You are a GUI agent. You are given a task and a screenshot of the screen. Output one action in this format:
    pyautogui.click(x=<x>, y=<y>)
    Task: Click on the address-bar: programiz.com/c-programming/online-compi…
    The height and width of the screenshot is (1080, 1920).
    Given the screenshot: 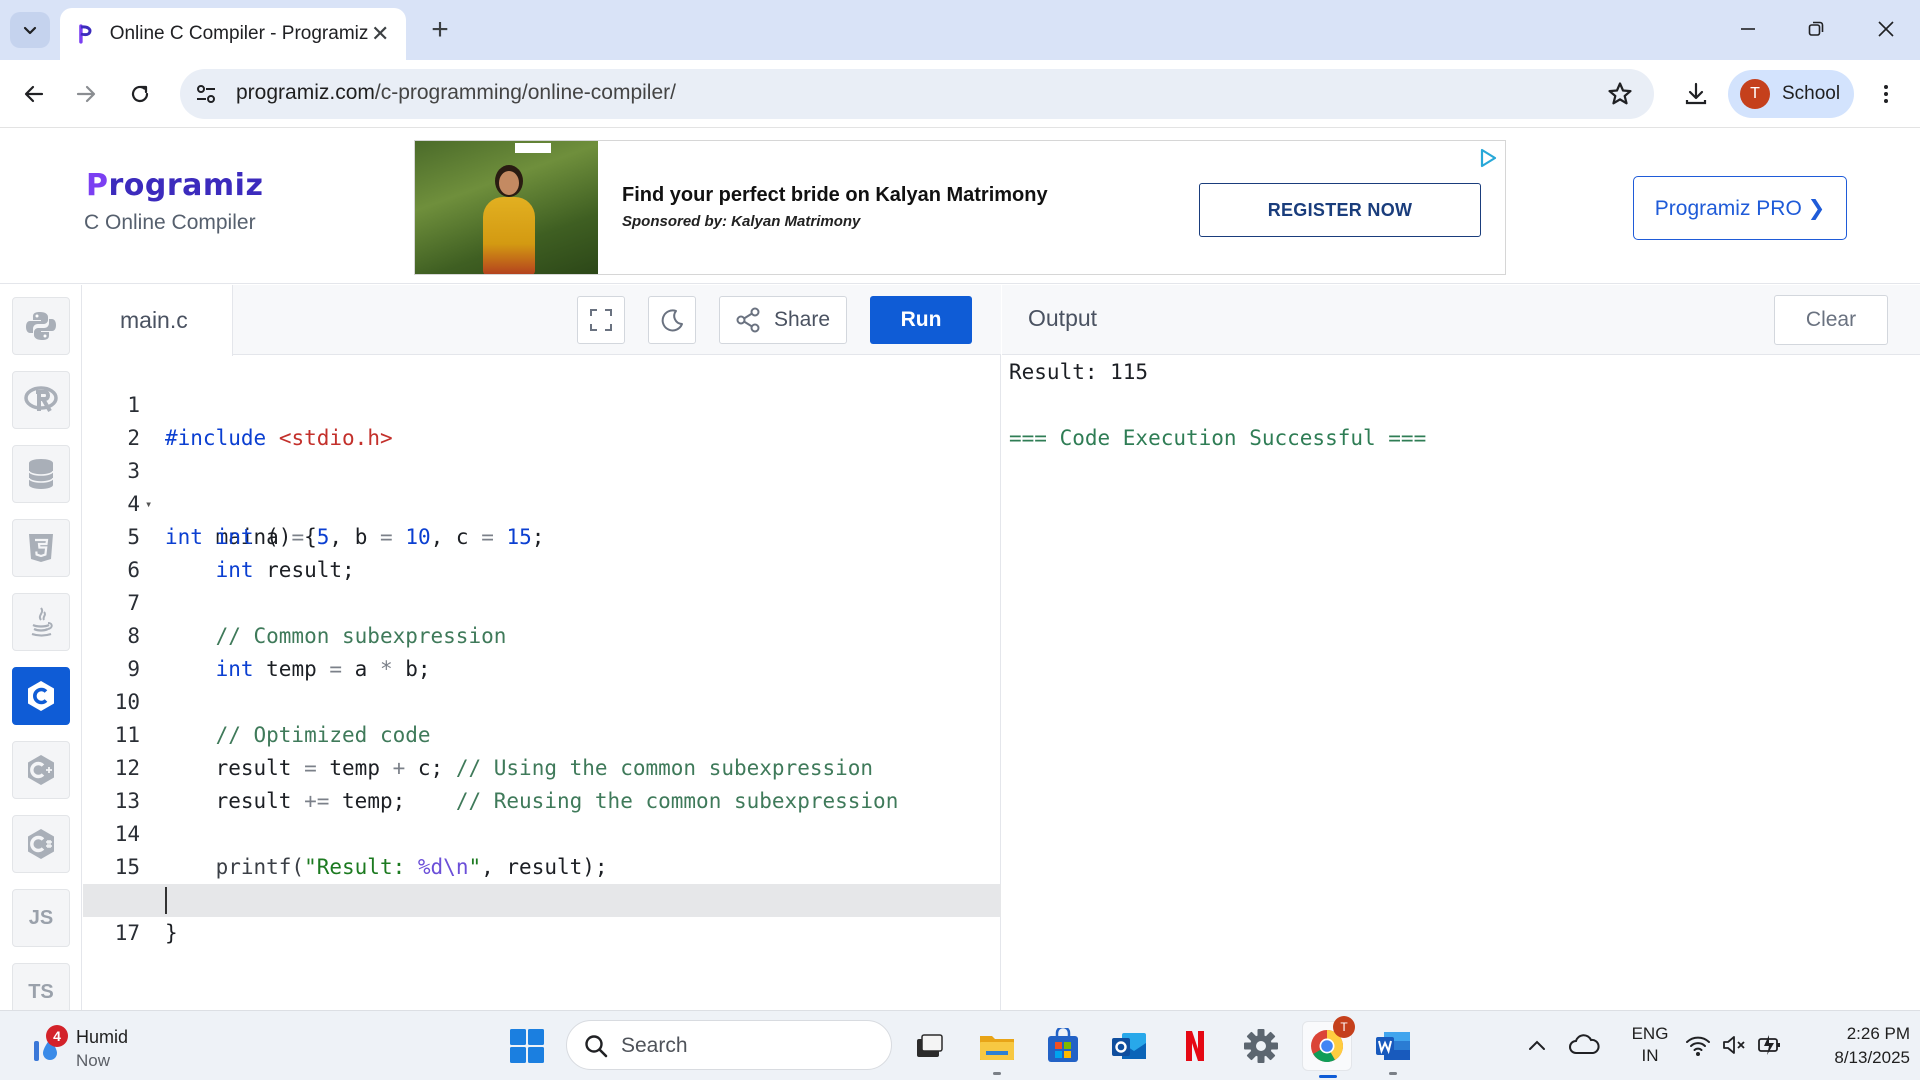 What is the action you would take?
    pyautogui.click(x=917, y=94)
    